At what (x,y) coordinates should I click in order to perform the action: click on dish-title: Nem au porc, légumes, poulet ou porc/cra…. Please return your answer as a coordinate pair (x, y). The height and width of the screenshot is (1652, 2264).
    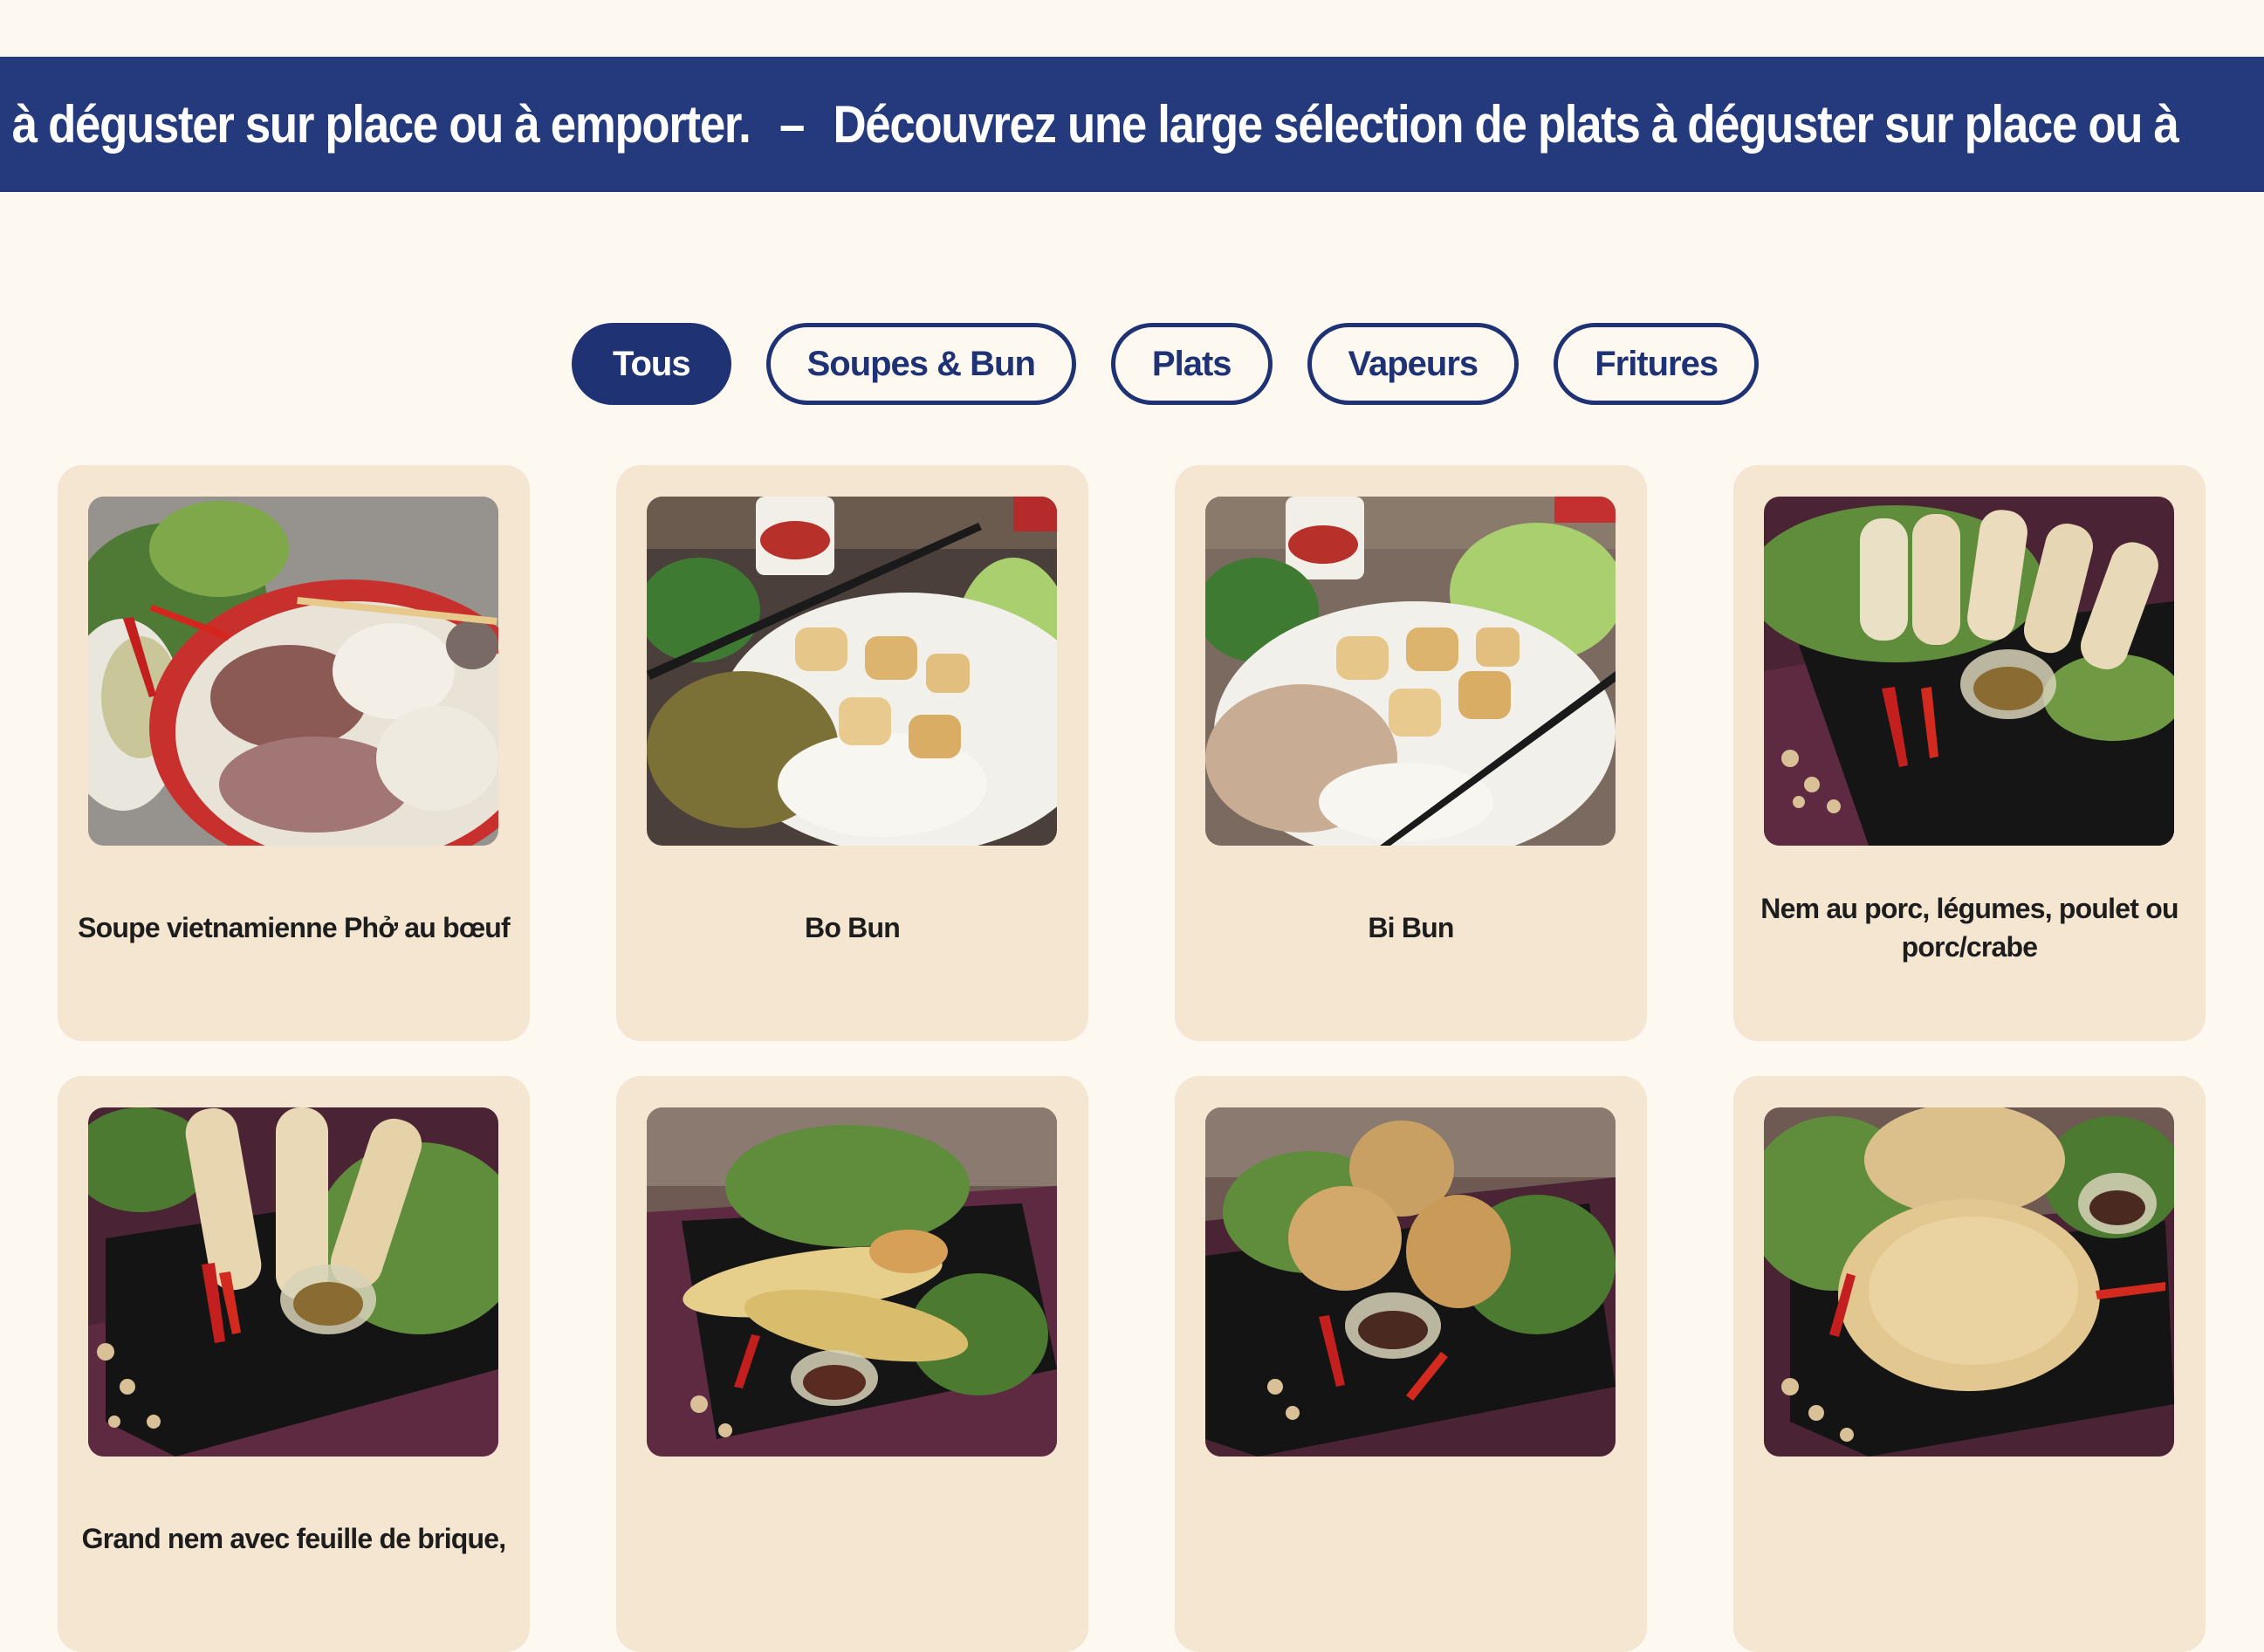
    Looking at the image, I should click on (1969, 928).